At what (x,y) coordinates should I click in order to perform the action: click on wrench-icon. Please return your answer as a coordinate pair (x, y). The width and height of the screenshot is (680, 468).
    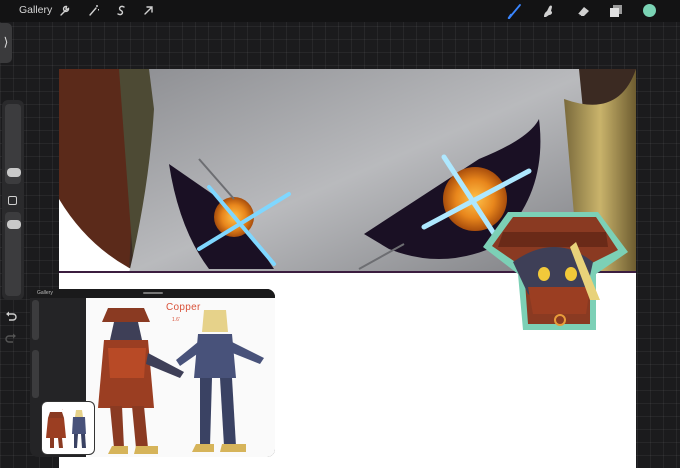
    Looking at the image, I should click on (64, 10).